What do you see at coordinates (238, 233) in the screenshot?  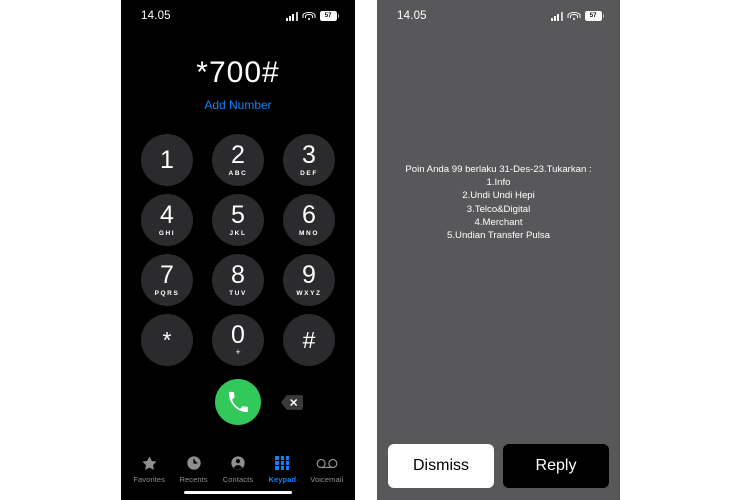 I see `key-letters: JKL` at bounding box center [238, 233].